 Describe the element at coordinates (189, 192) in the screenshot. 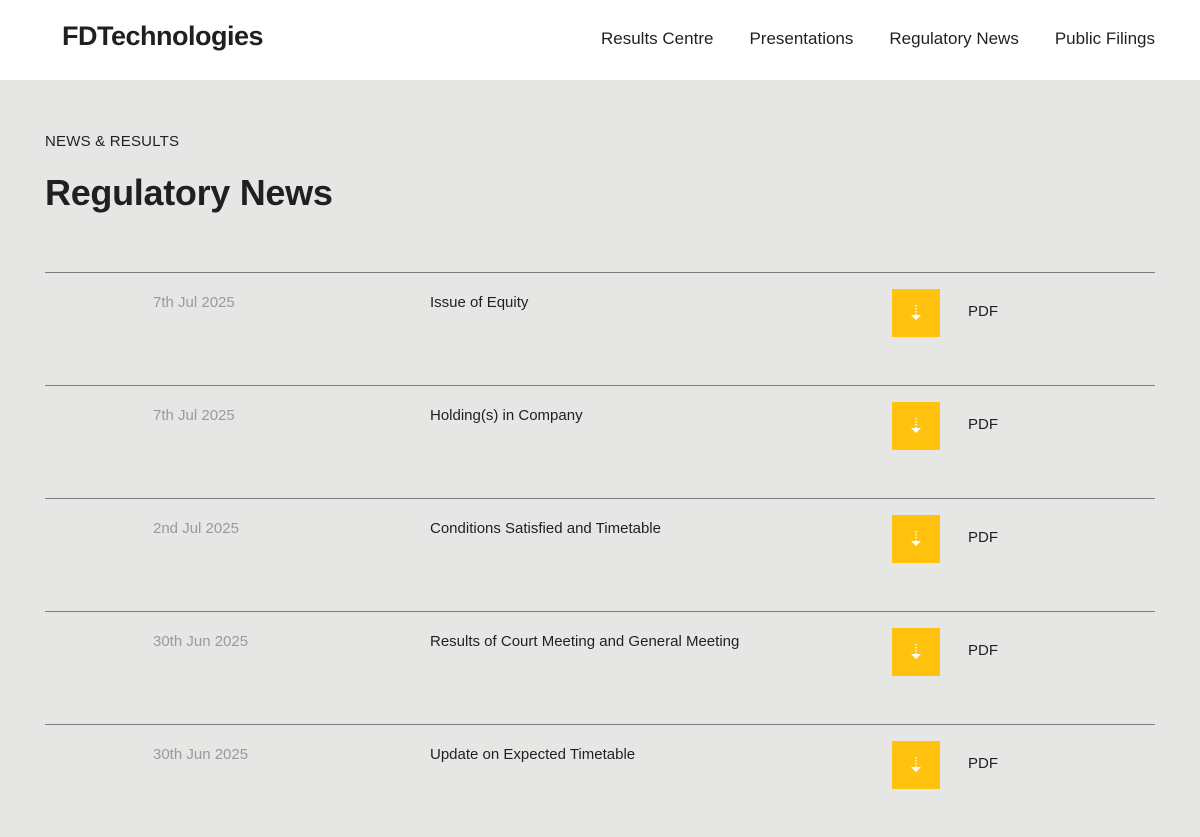

I see `page-title: Regulatory News` at that location.